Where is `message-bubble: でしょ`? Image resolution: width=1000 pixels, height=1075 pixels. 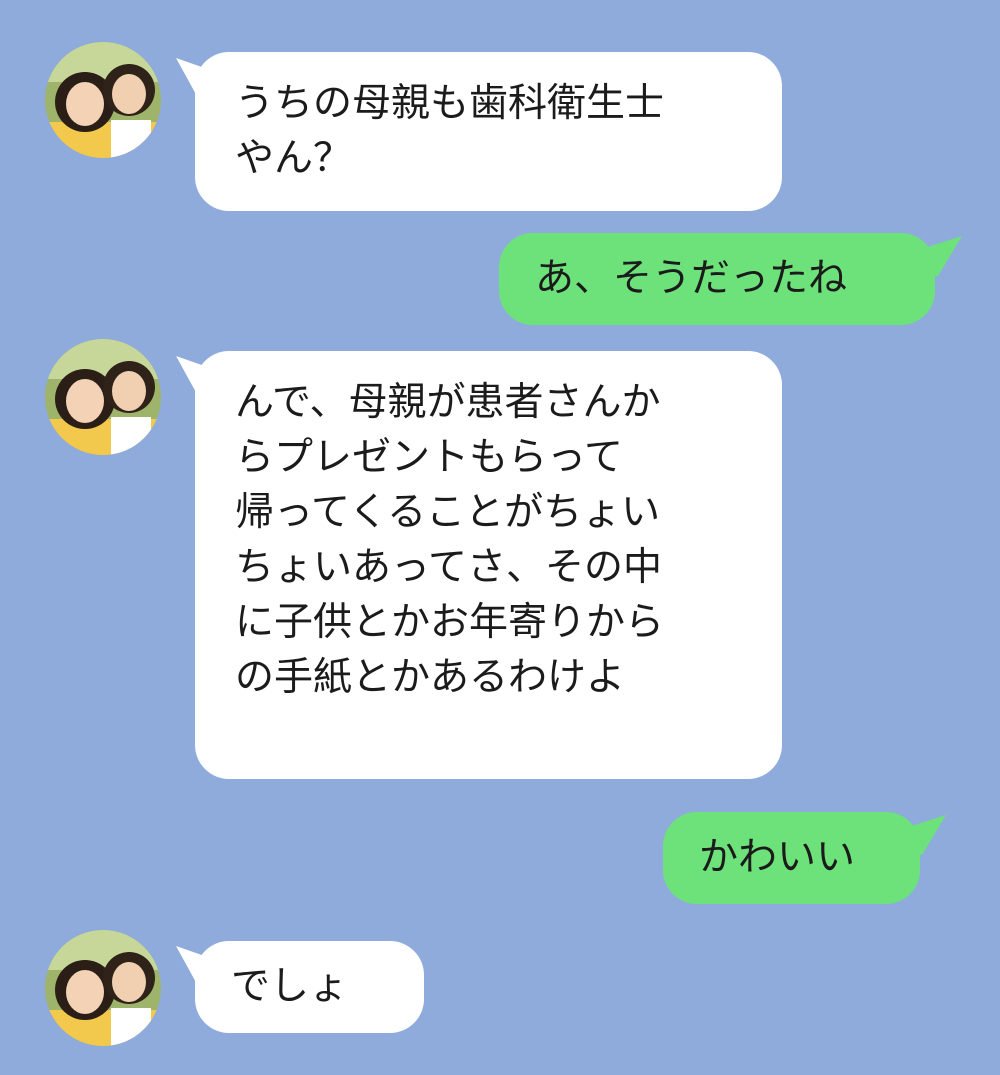
message-bubble: でしょ is located at coordinates (309, 987).